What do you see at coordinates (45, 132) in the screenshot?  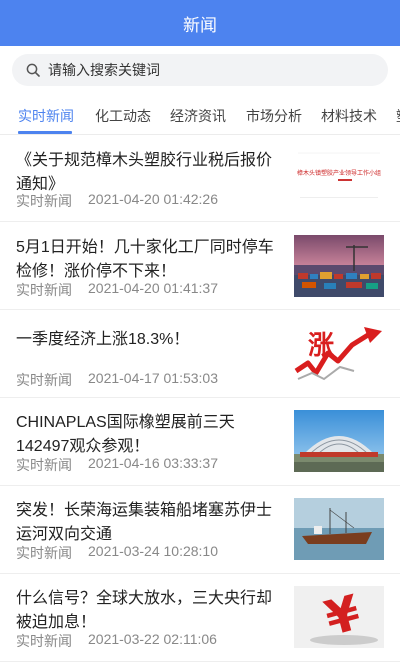 I see `active-tab-indicator` at bounding box center [45, 132].